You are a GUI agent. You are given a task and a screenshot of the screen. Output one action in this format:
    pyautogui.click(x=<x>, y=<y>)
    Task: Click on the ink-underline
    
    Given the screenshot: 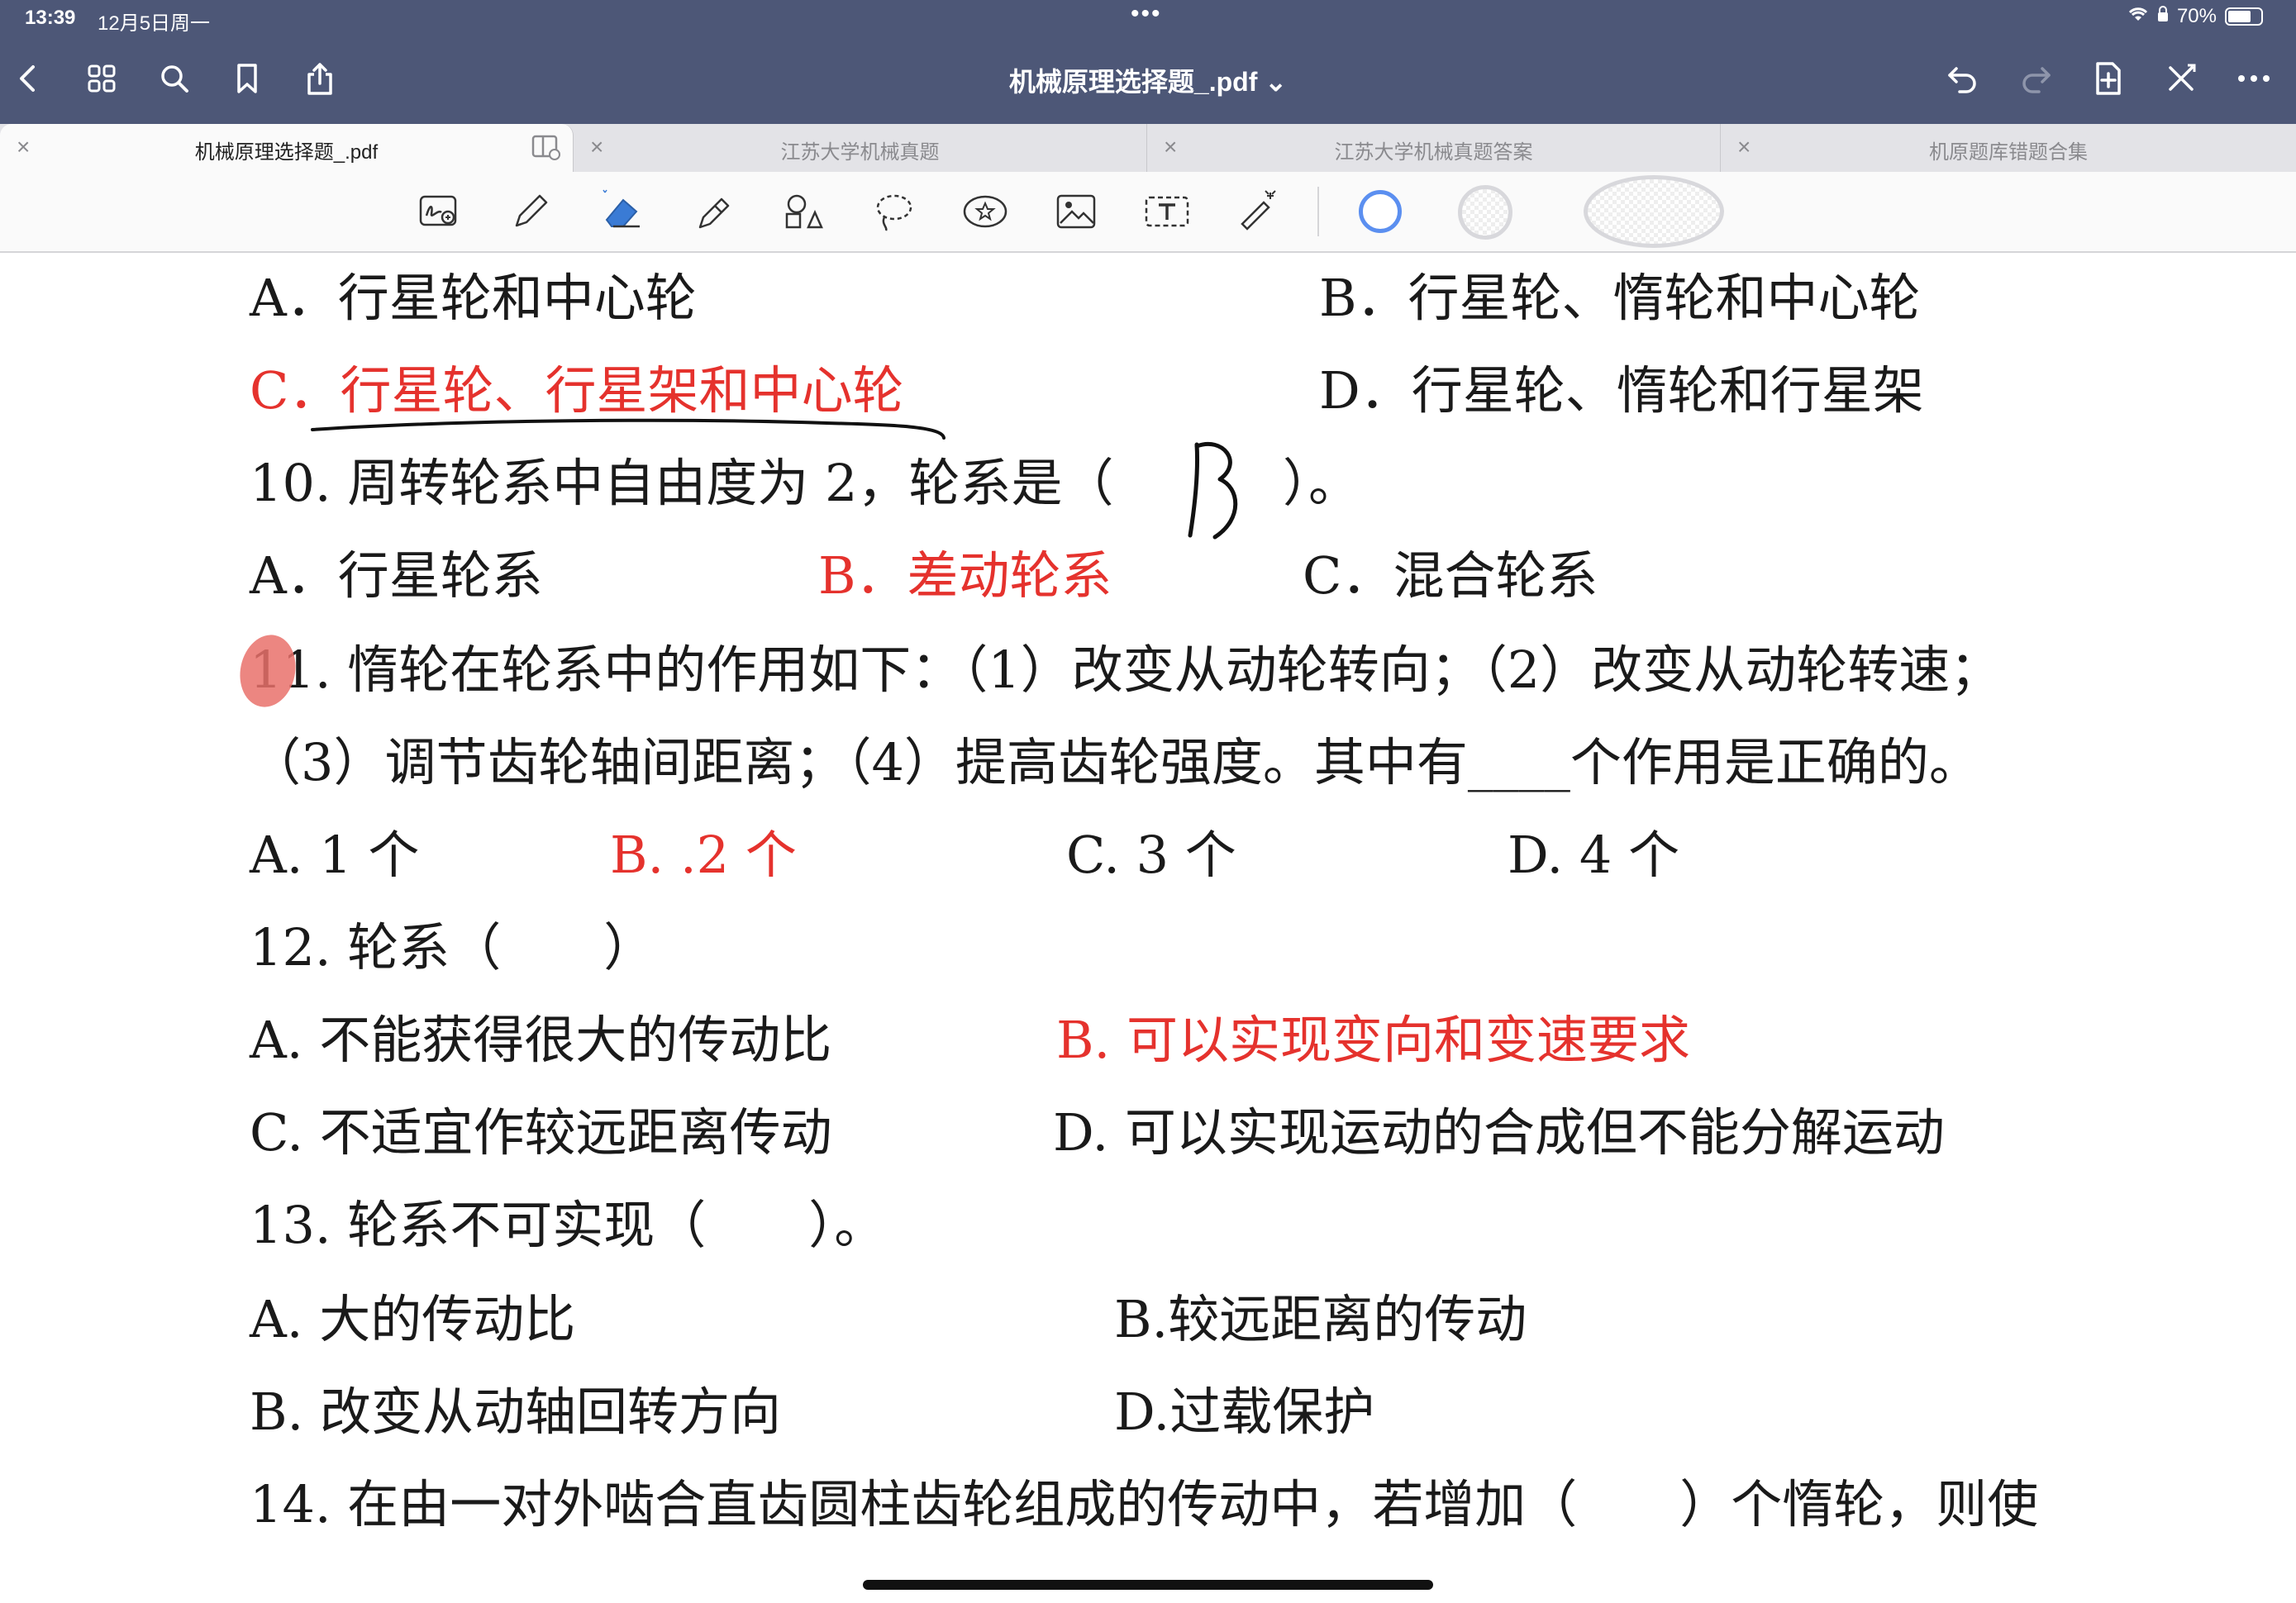 What is the action you would take?
    pyautogui.click(x=628, y=429)
    